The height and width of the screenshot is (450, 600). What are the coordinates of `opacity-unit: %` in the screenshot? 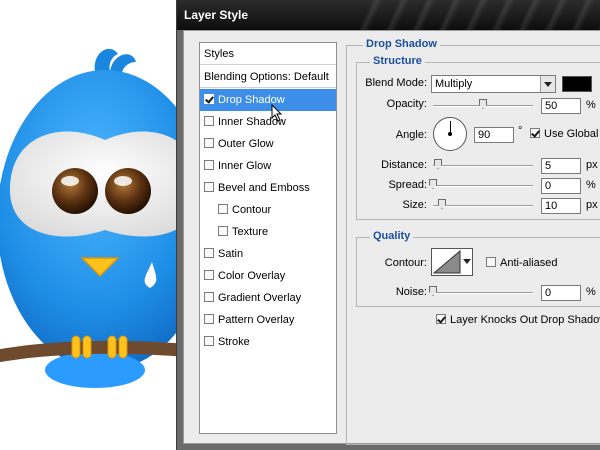 It's located at (591, 105).